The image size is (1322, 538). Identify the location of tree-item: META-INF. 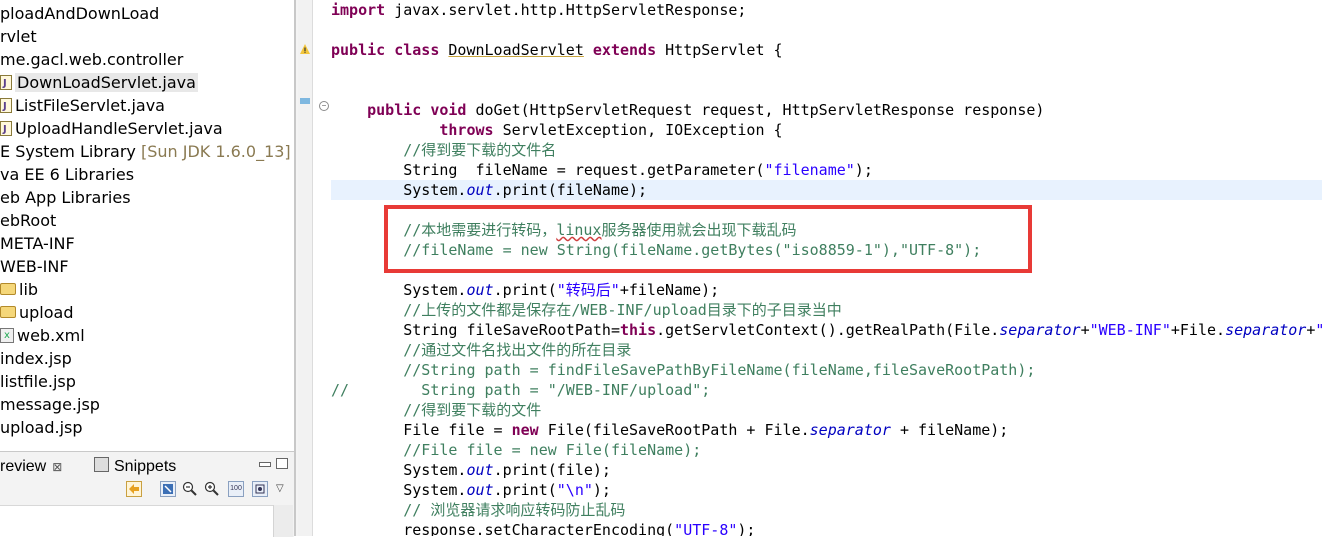
(37, 243).